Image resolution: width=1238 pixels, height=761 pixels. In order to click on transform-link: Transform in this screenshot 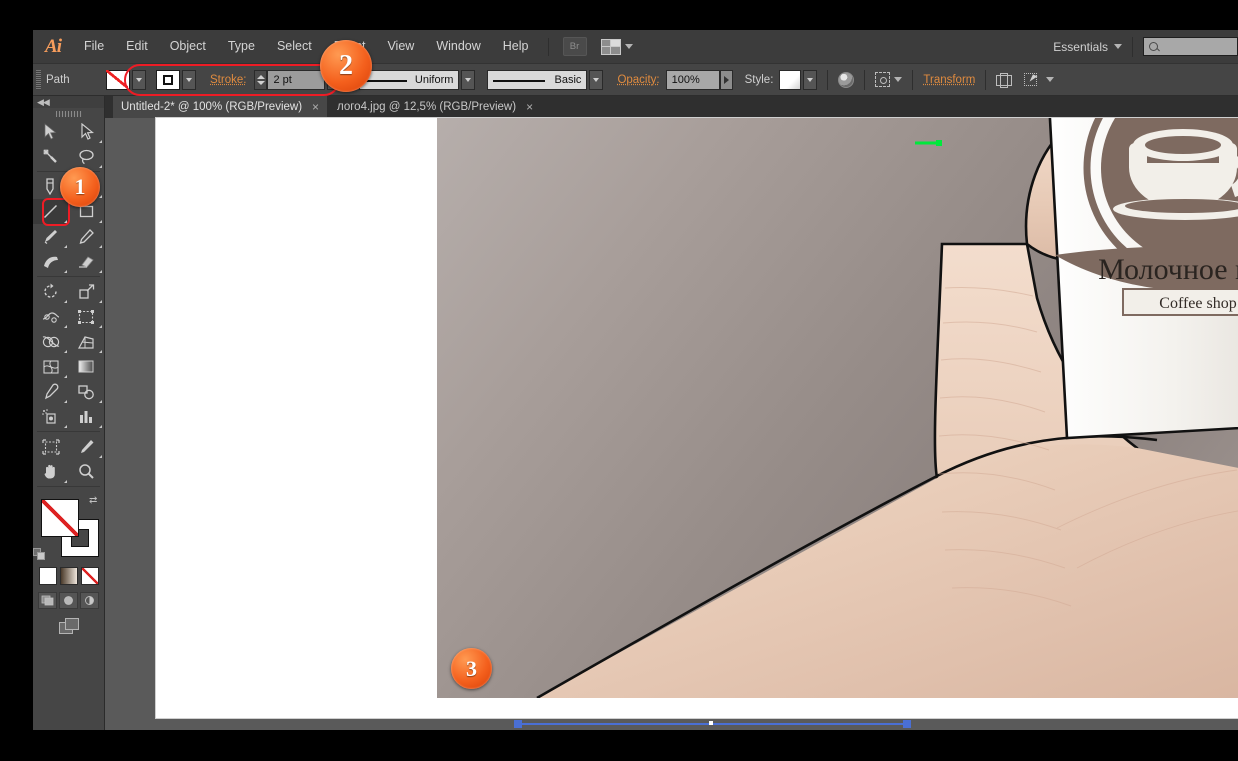, I will do `click(949, 80)`.